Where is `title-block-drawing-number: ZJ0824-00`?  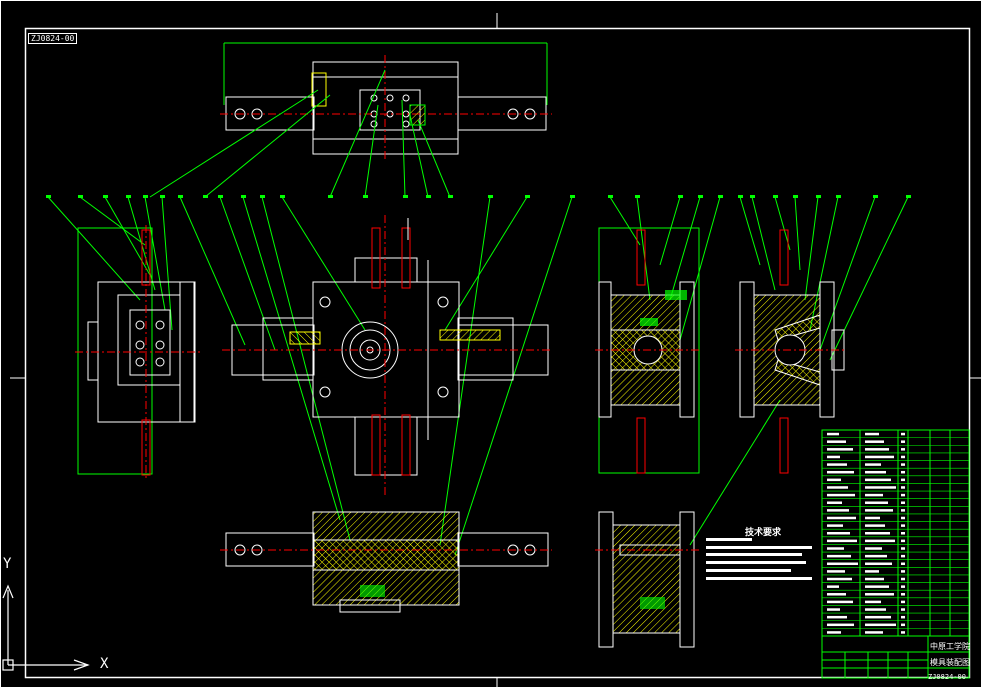
title-block-drawing-number: ZJ0824-00 is located at coordinates (947, 677).